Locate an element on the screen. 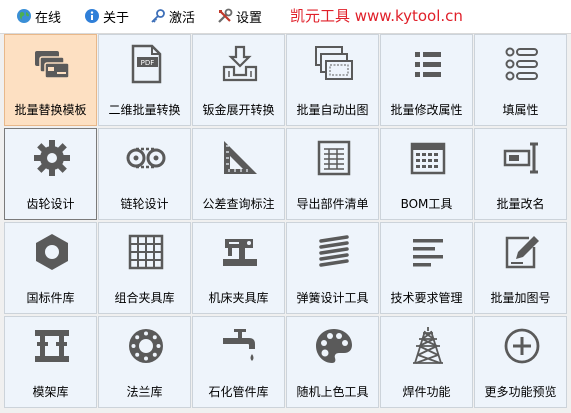  svg-text: PDF is located at coordinates (148, 63).